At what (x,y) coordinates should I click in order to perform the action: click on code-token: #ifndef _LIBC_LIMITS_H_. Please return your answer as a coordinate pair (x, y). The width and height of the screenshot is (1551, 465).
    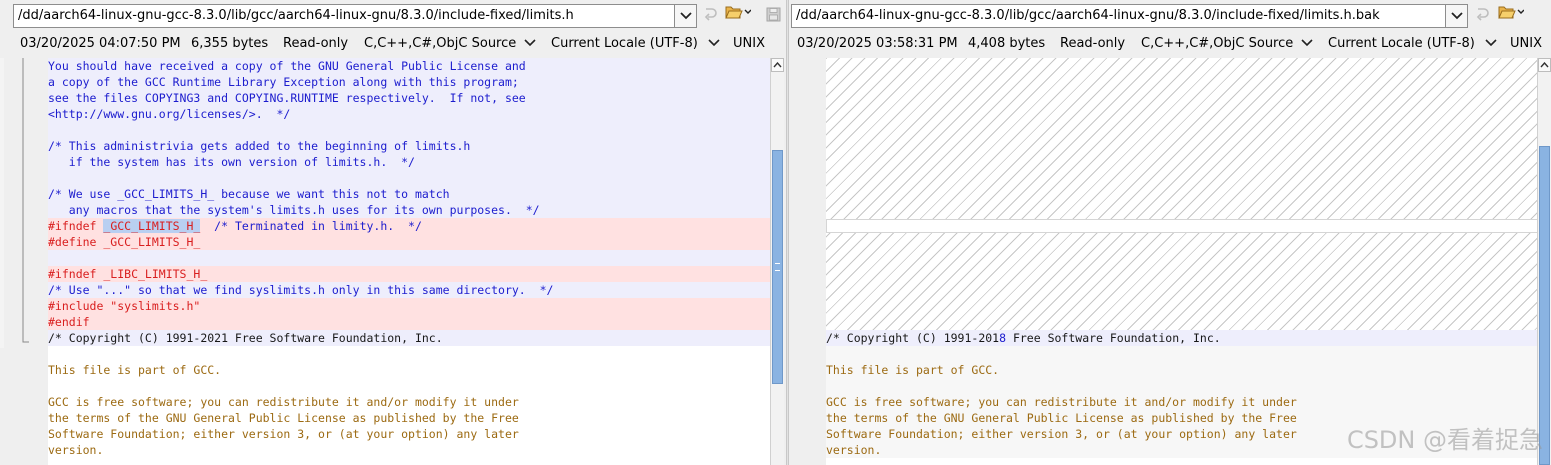
    Looking at the image, I should click on (128, 274).